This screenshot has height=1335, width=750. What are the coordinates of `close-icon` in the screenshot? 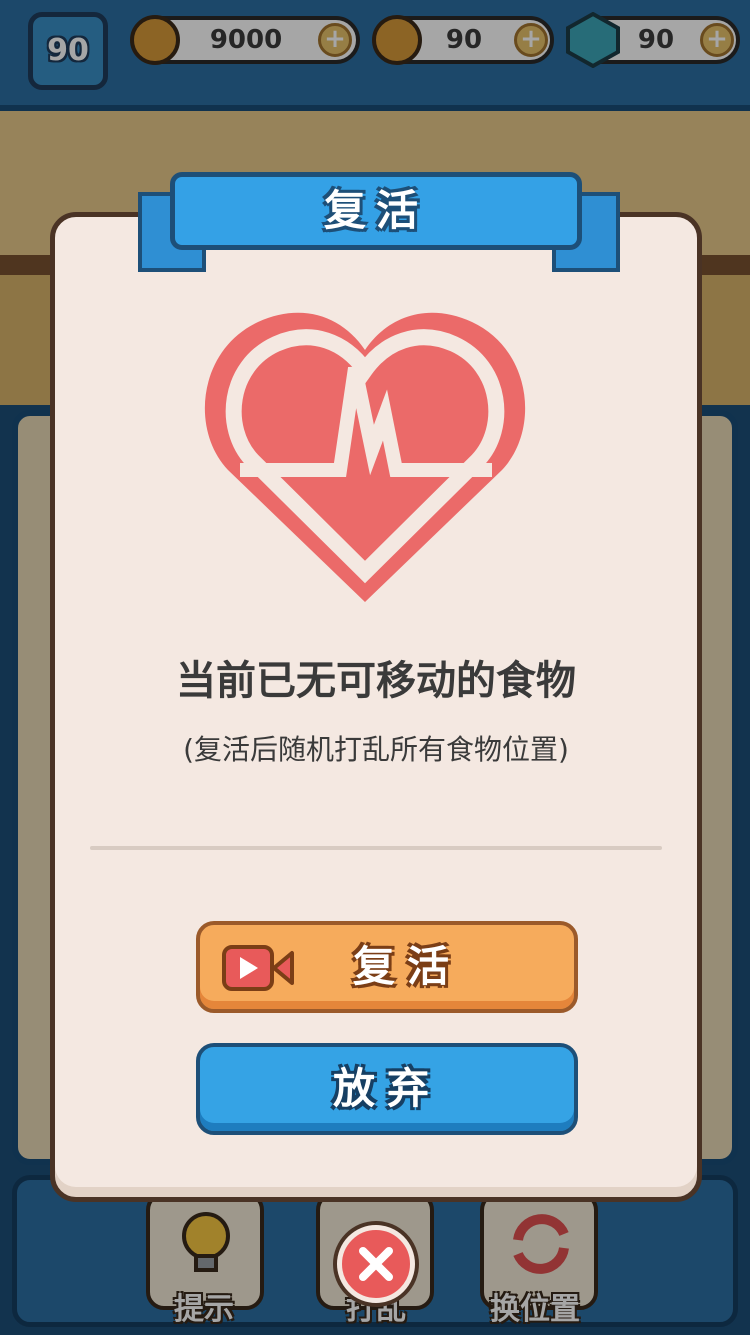 It's located at (376, 1264).